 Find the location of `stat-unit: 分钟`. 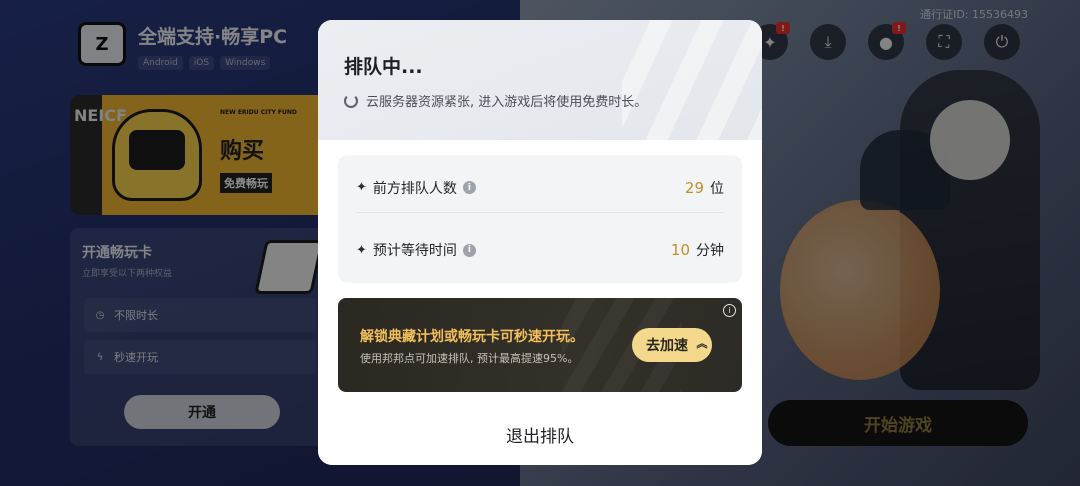

stat-unit: 分钟 is located at coordinates (710, 251).